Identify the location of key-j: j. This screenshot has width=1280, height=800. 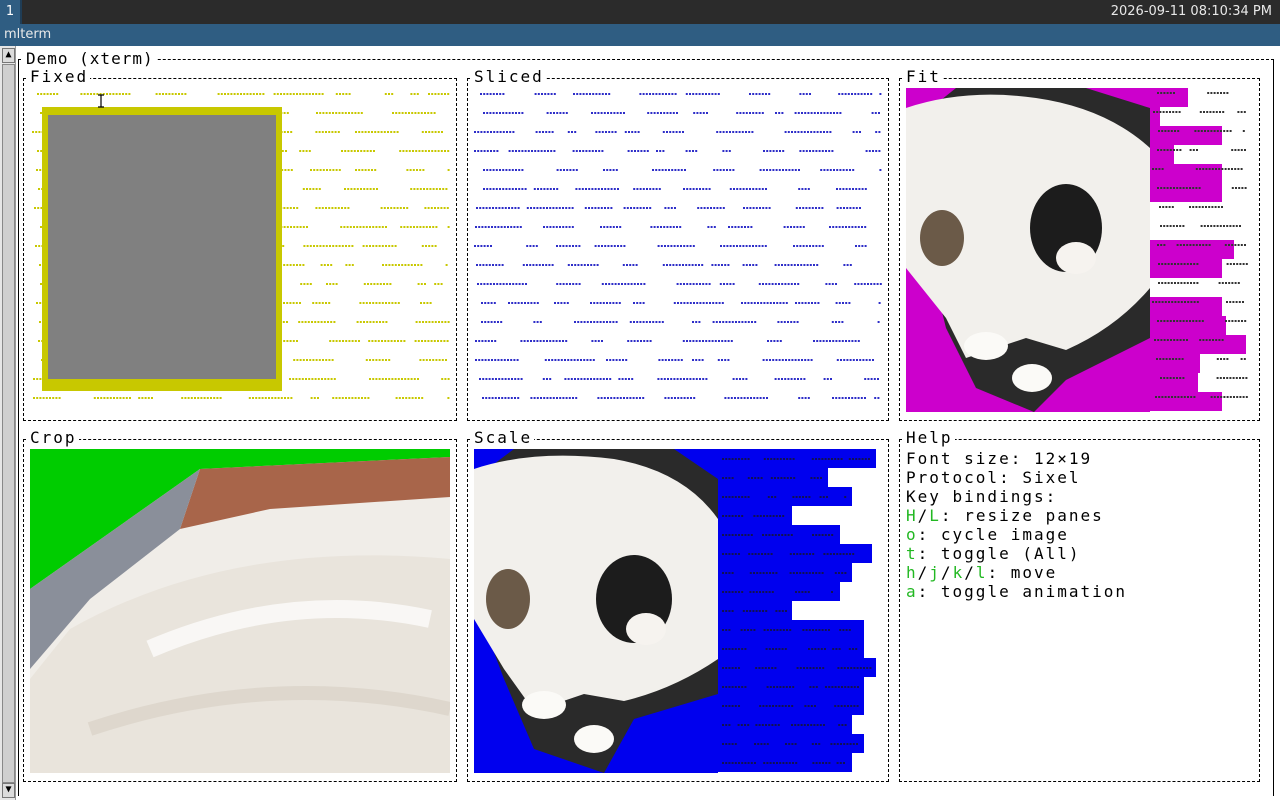
(935, 572).